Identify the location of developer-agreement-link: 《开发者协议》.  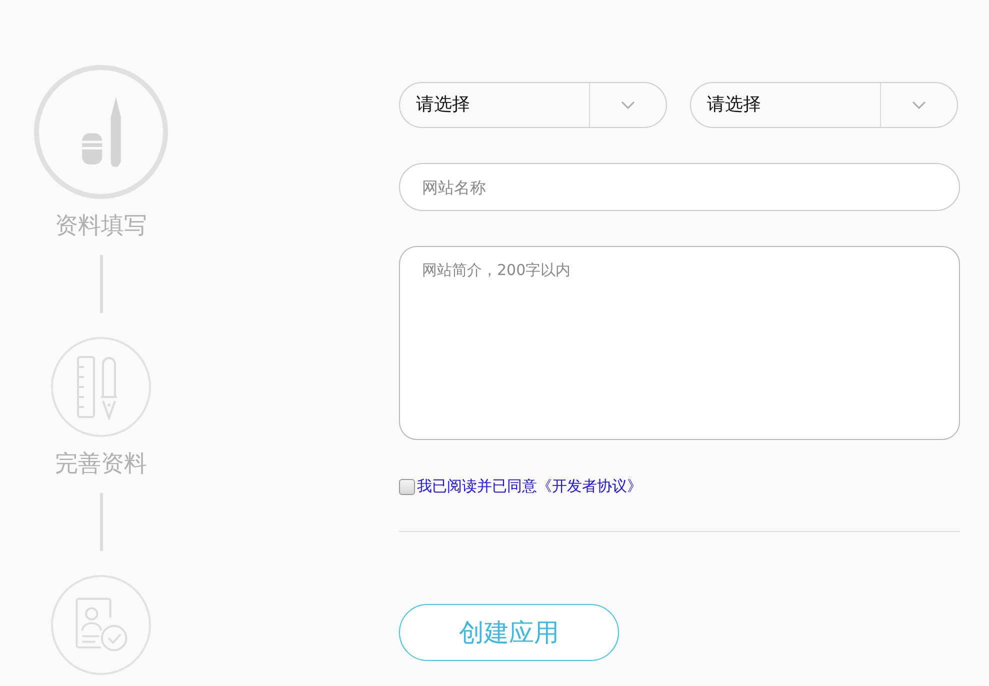
(589, 486).